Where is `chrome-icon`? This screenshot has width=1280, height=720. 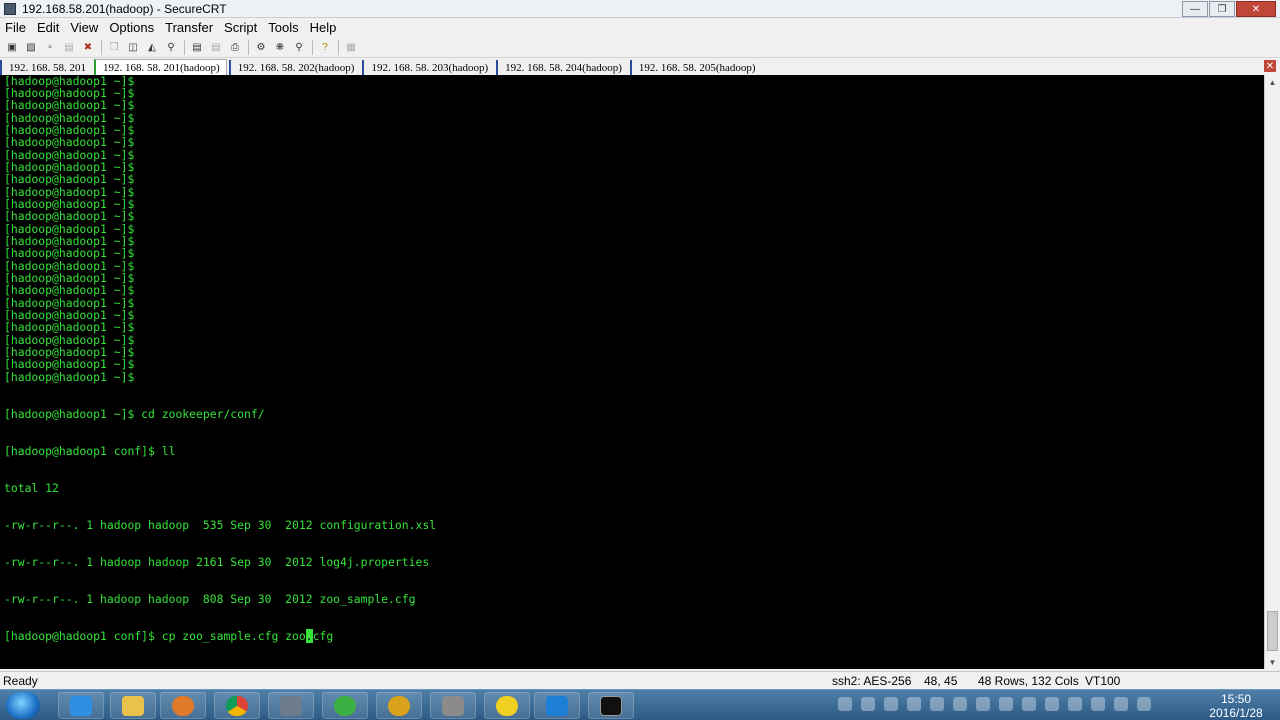
chrome-icon is located at coordinates (237, 705).